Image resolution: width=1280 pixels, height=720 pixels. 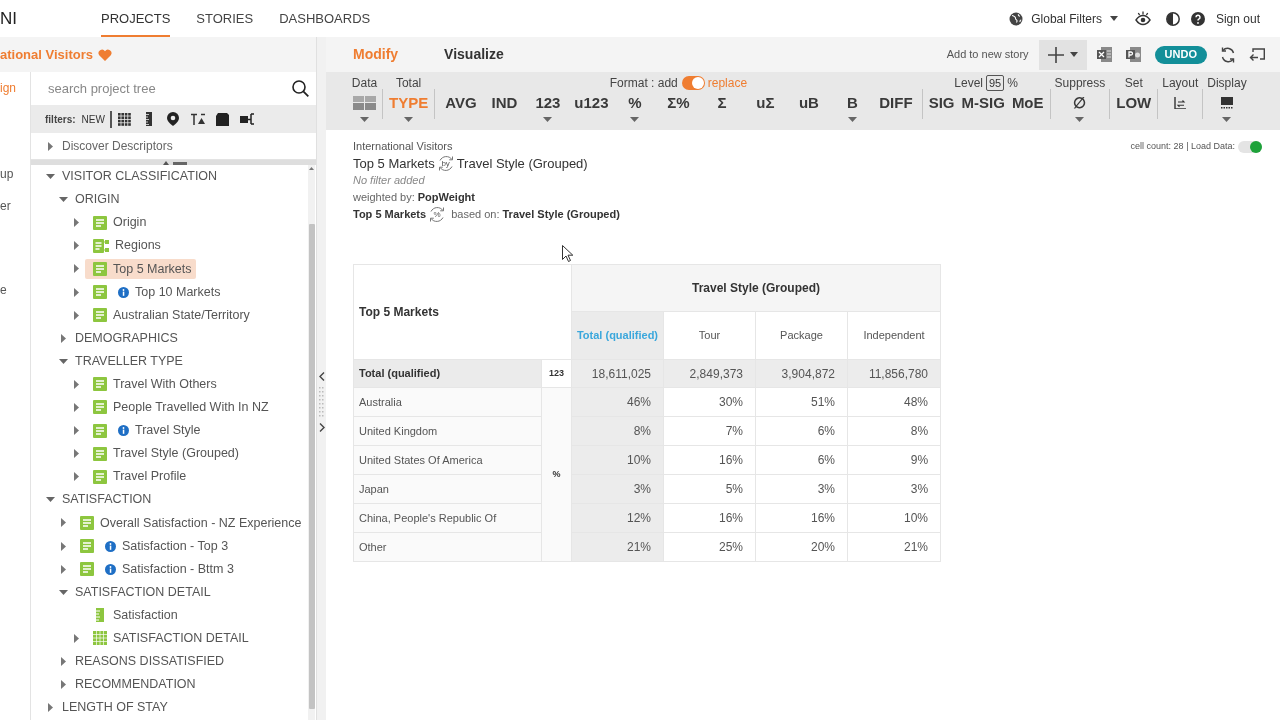 I want to click on tree-folder: TRAVELLER TYPE, so click(x=129, y=361).